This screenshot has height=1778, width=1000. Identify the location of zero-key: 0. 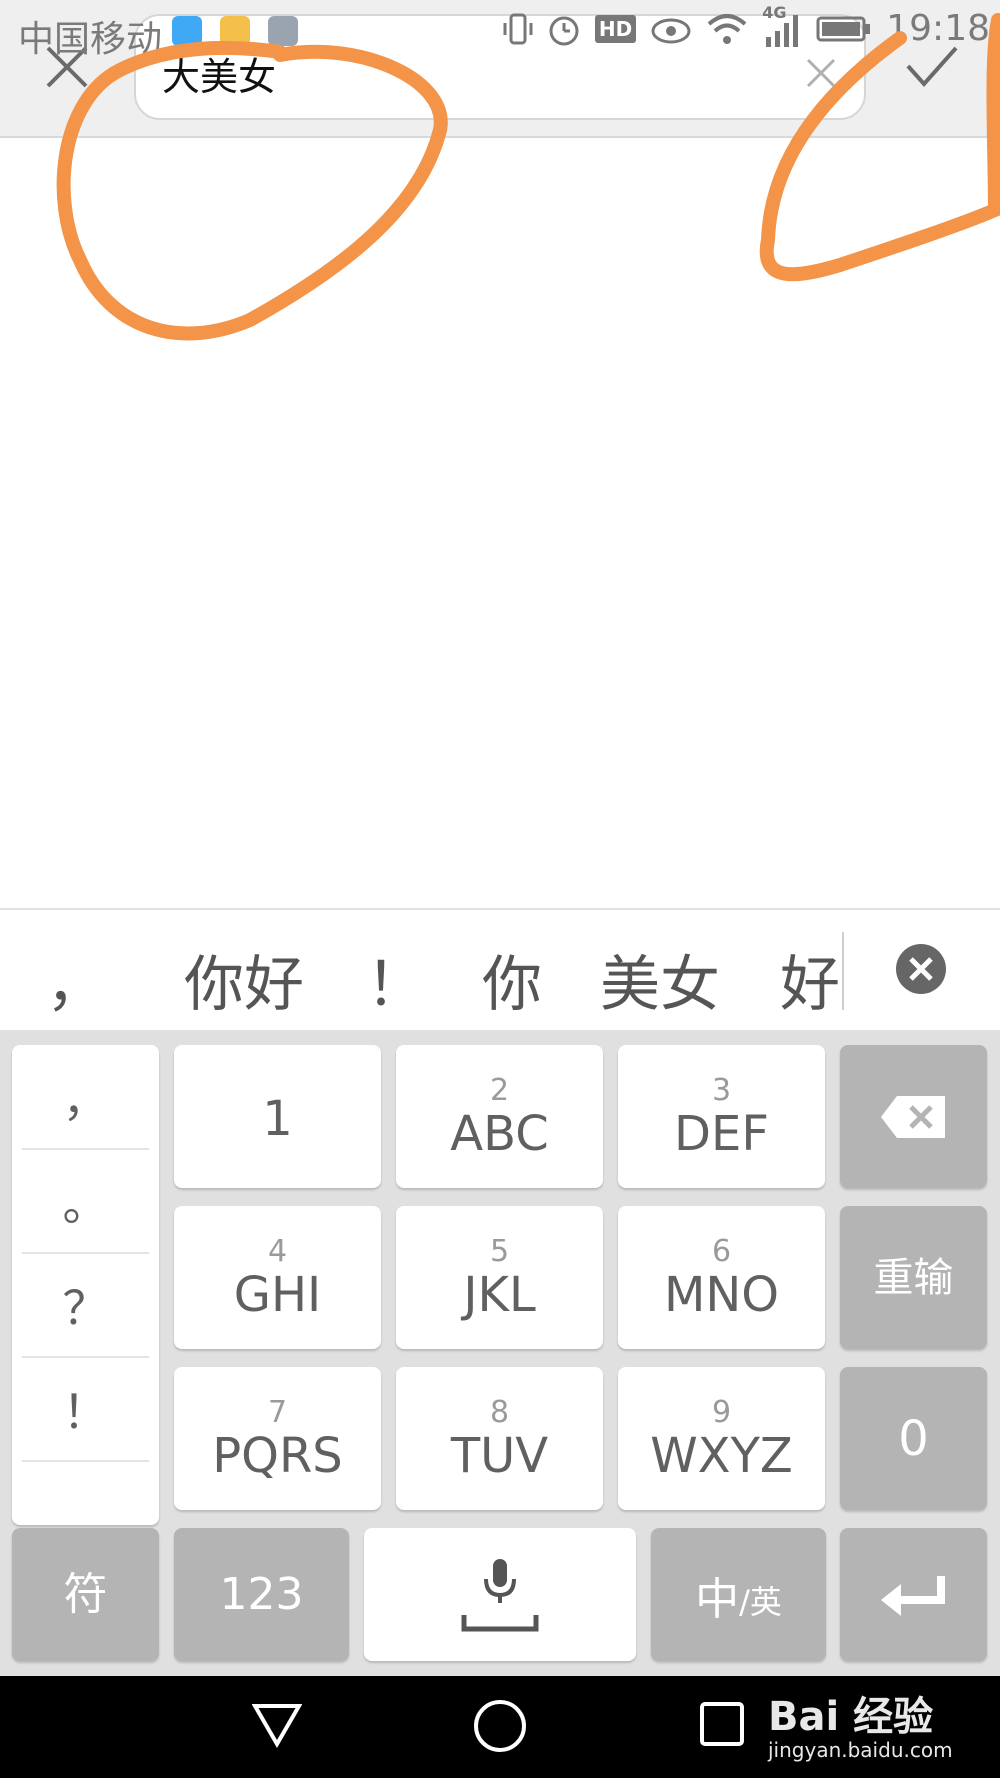
(913, 1438).